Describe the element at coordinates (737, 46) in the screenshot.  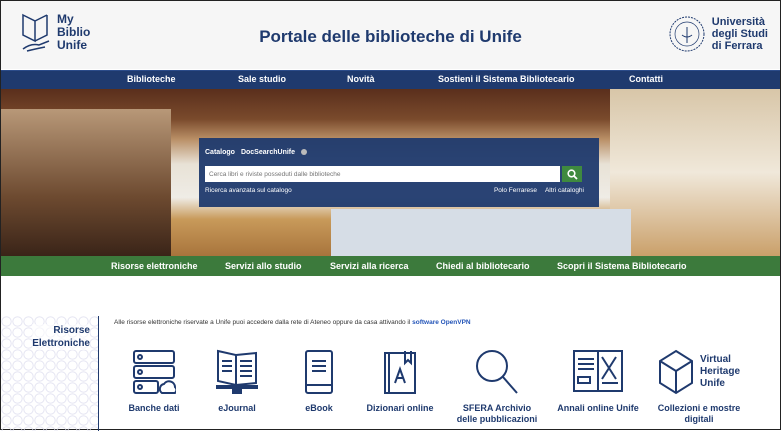
I see `university-line: di Ferrara` at that location.